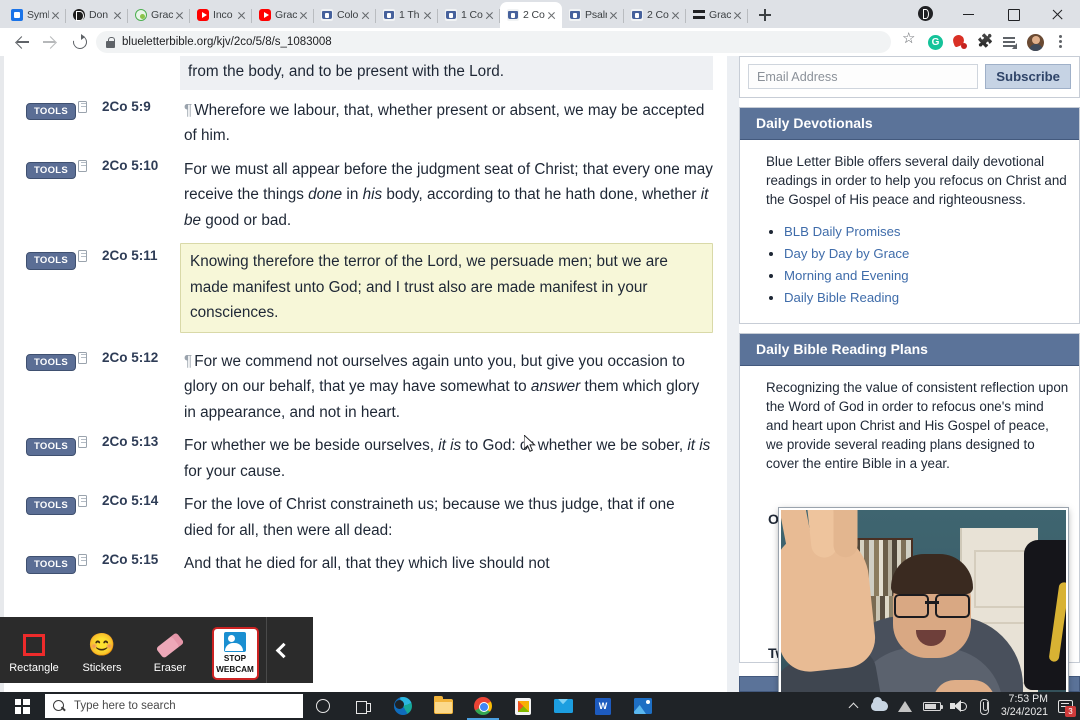 The image size is (1080, 720). What do you see at coordinates (97, 15) in the screenshot?
I see `browser-tab: Don` at bounding box center [97, 15].